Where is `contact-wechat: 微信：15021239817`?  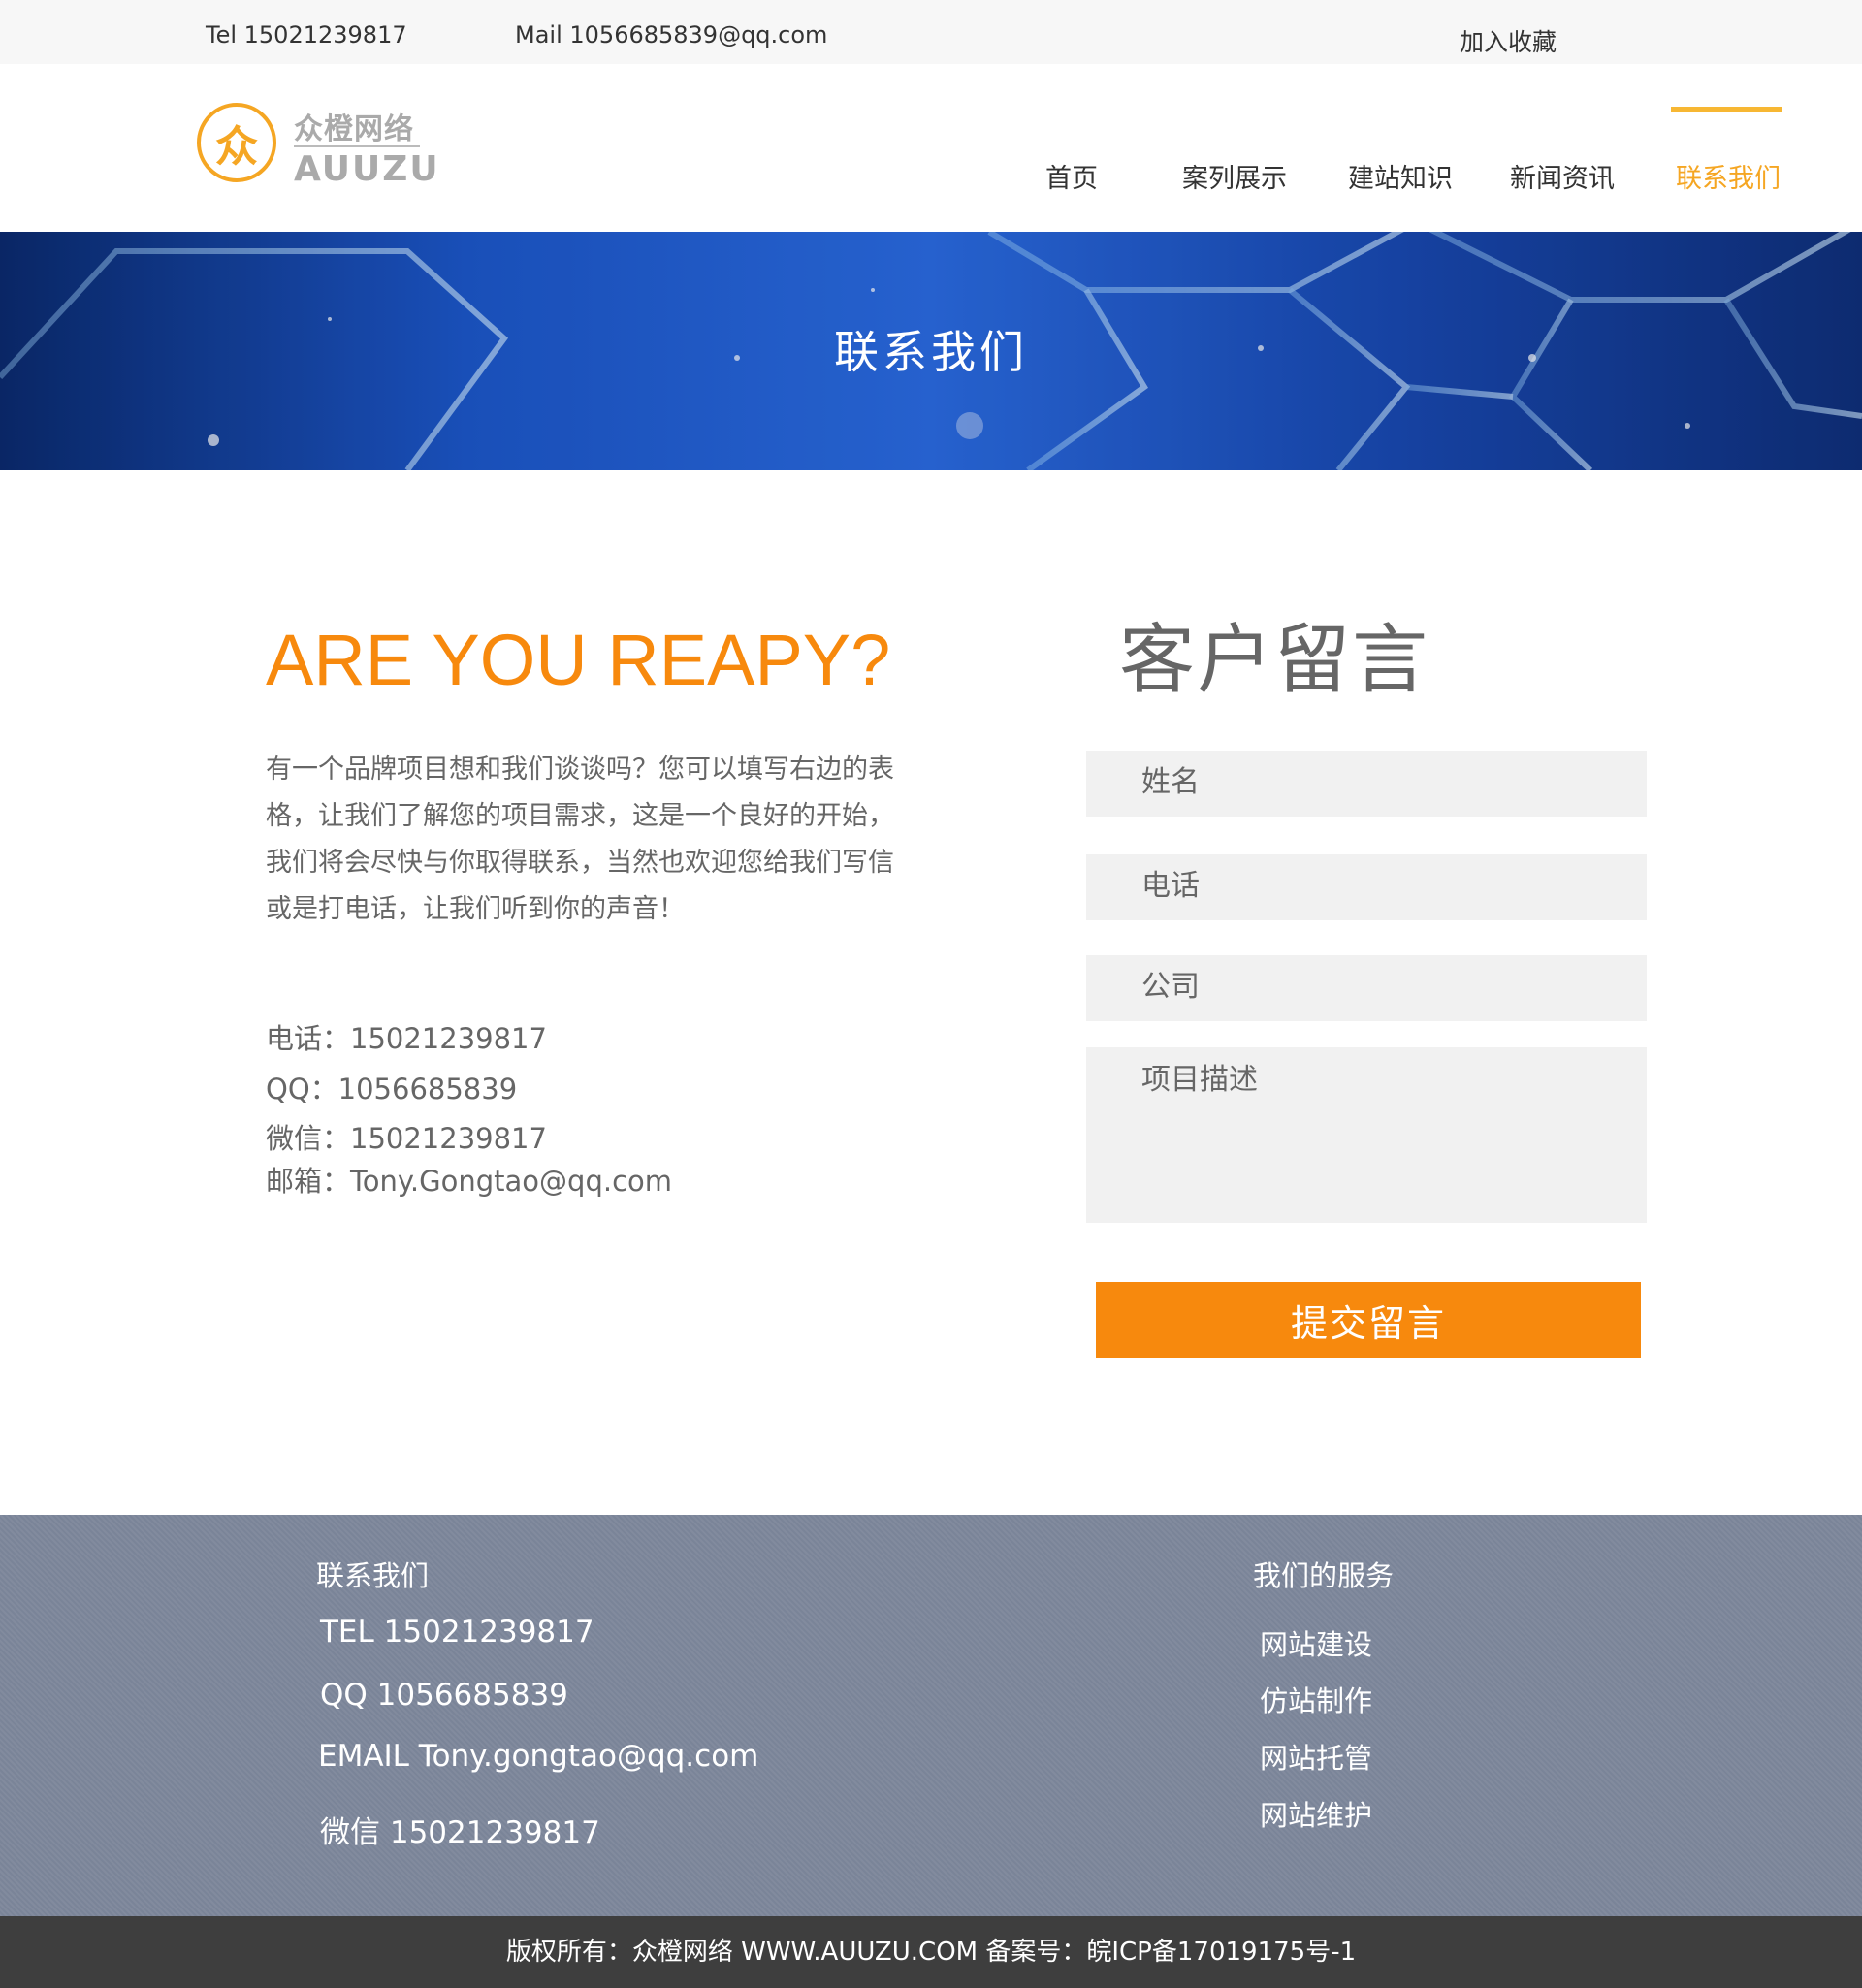
contact-wechat: 微信：15021239817 is located at coordinates (407, 1138).